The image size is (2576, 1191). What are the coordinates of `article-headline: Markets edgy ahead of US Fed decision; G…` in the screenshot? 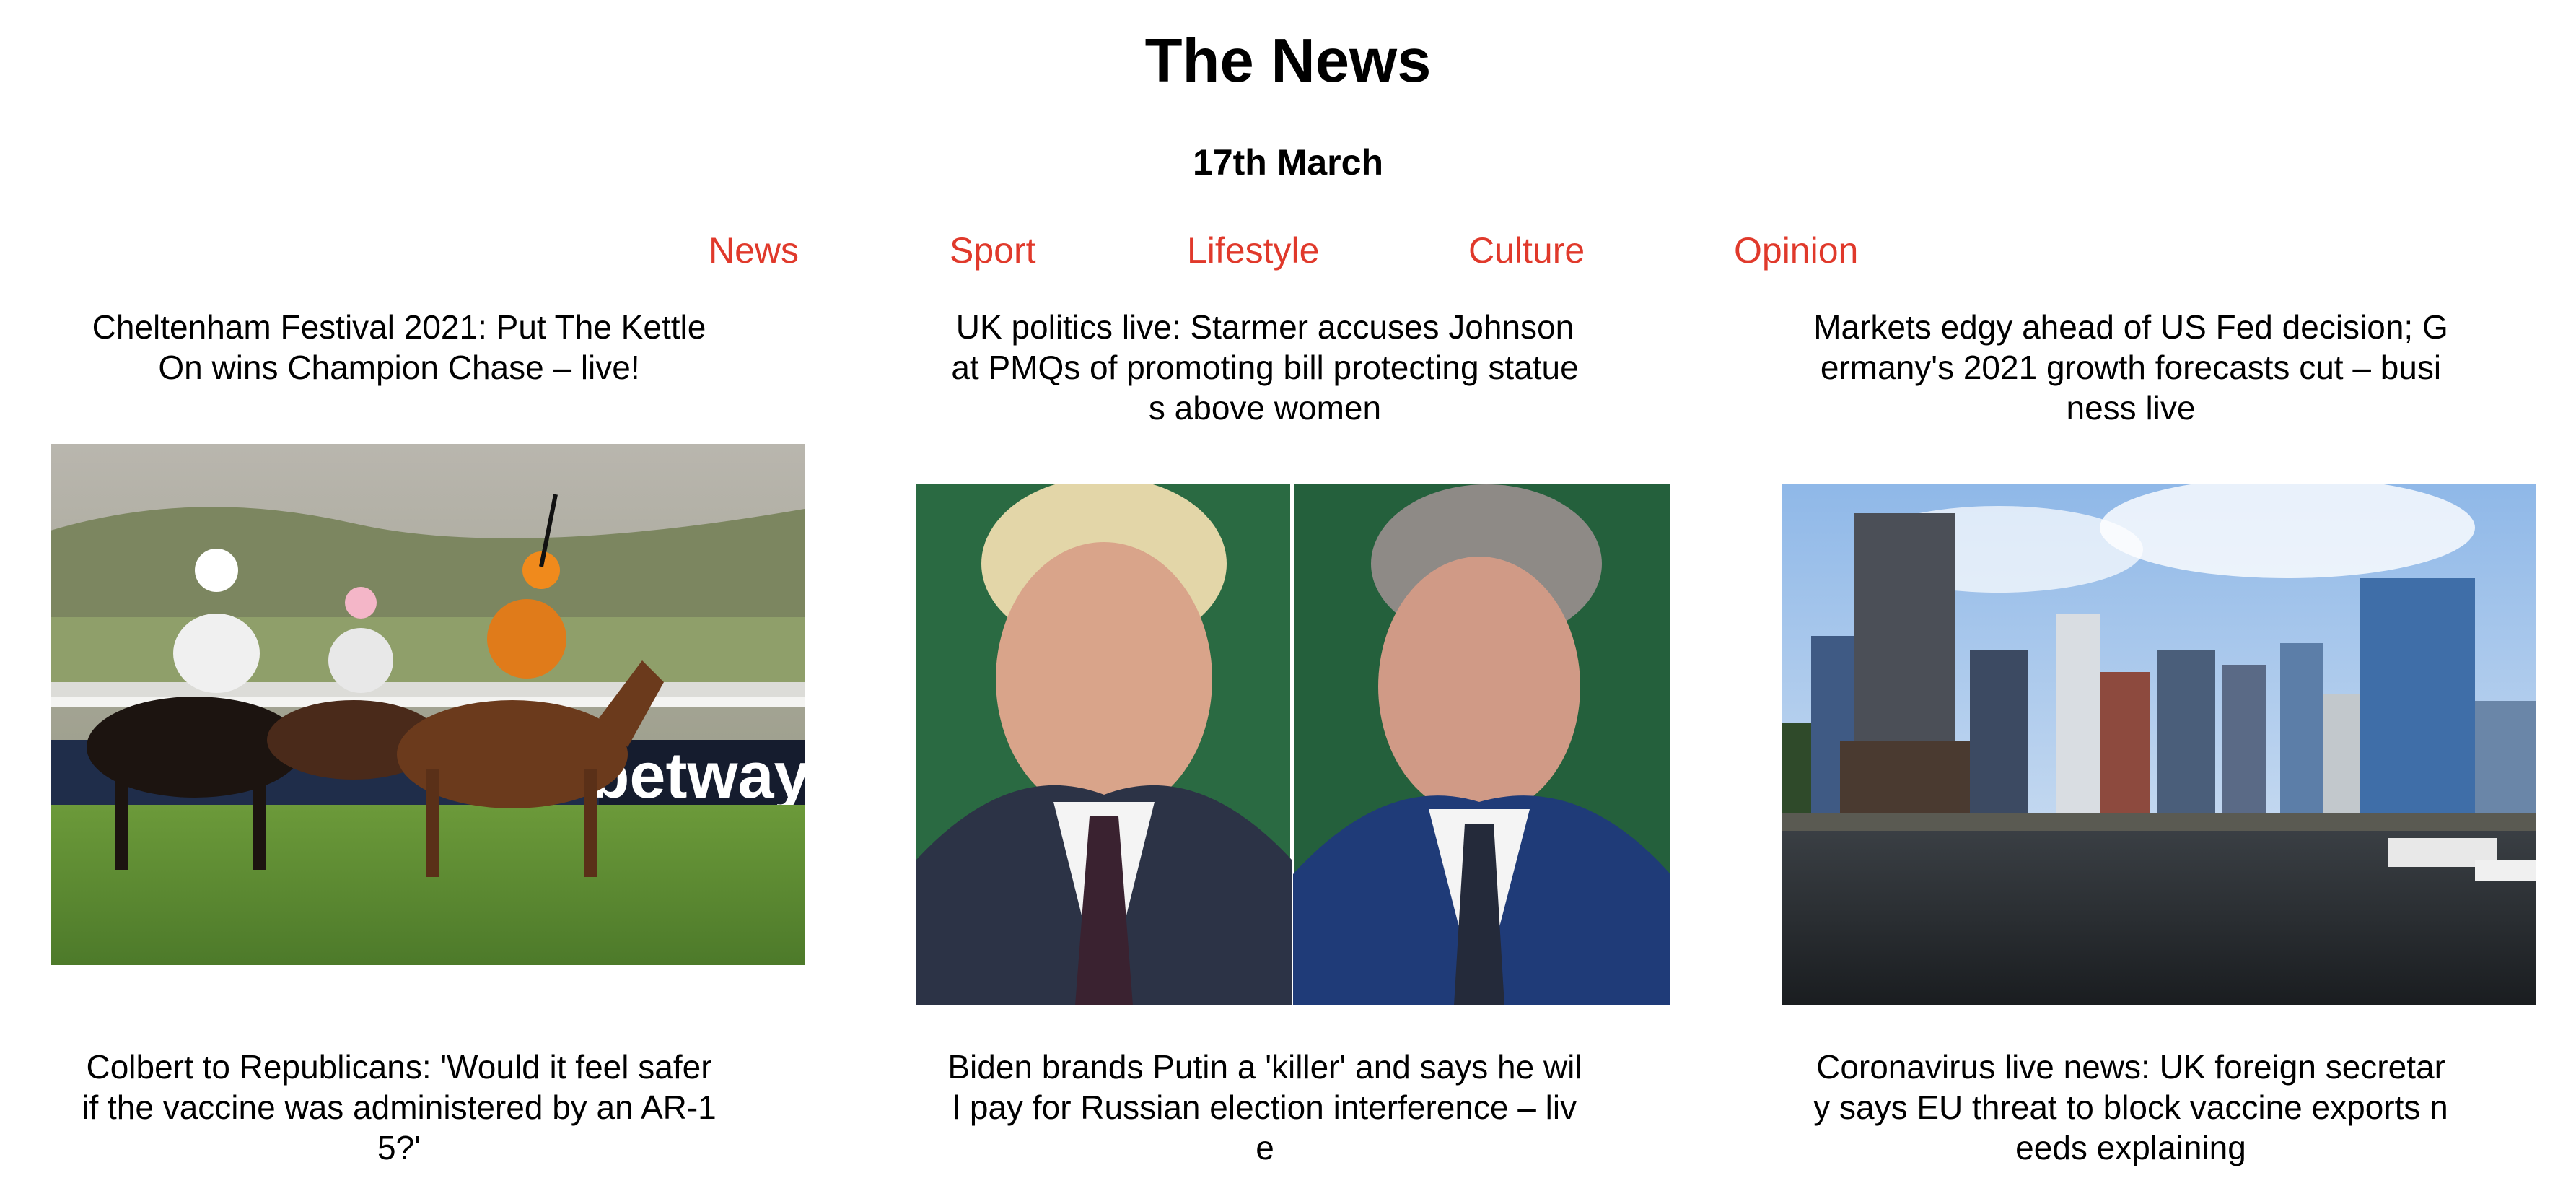 It's located at (2130, 367).